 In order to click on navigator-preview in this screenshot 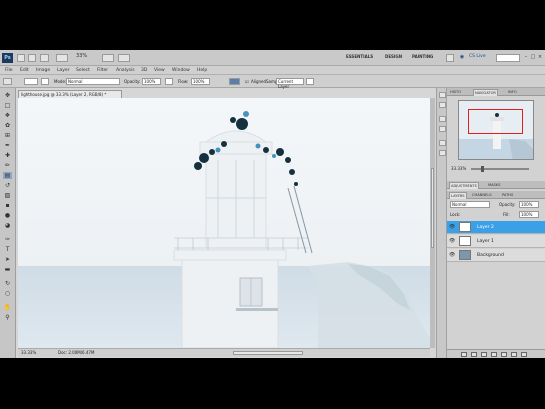, I will do `click(496, 130)`.